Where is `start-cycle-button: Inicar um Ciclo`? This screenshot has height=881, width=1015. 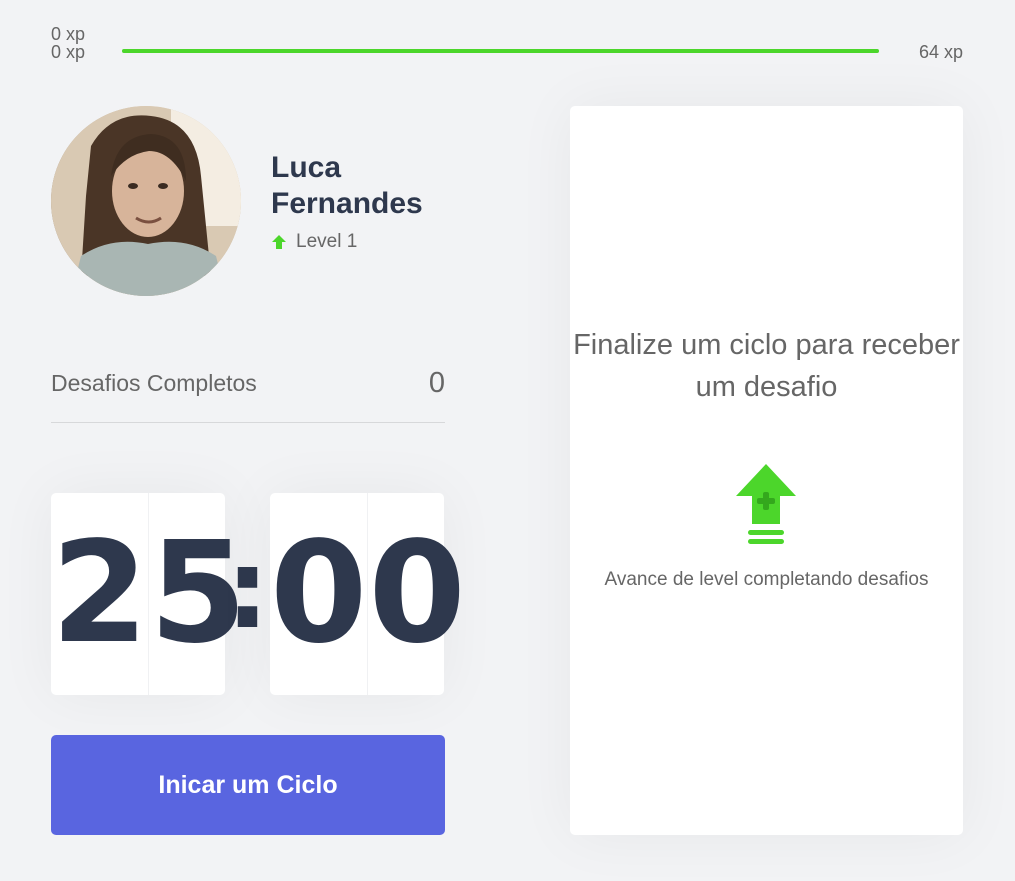
start-cycle-button: Inicar um Ciclo is located at coordinates (248, 785).